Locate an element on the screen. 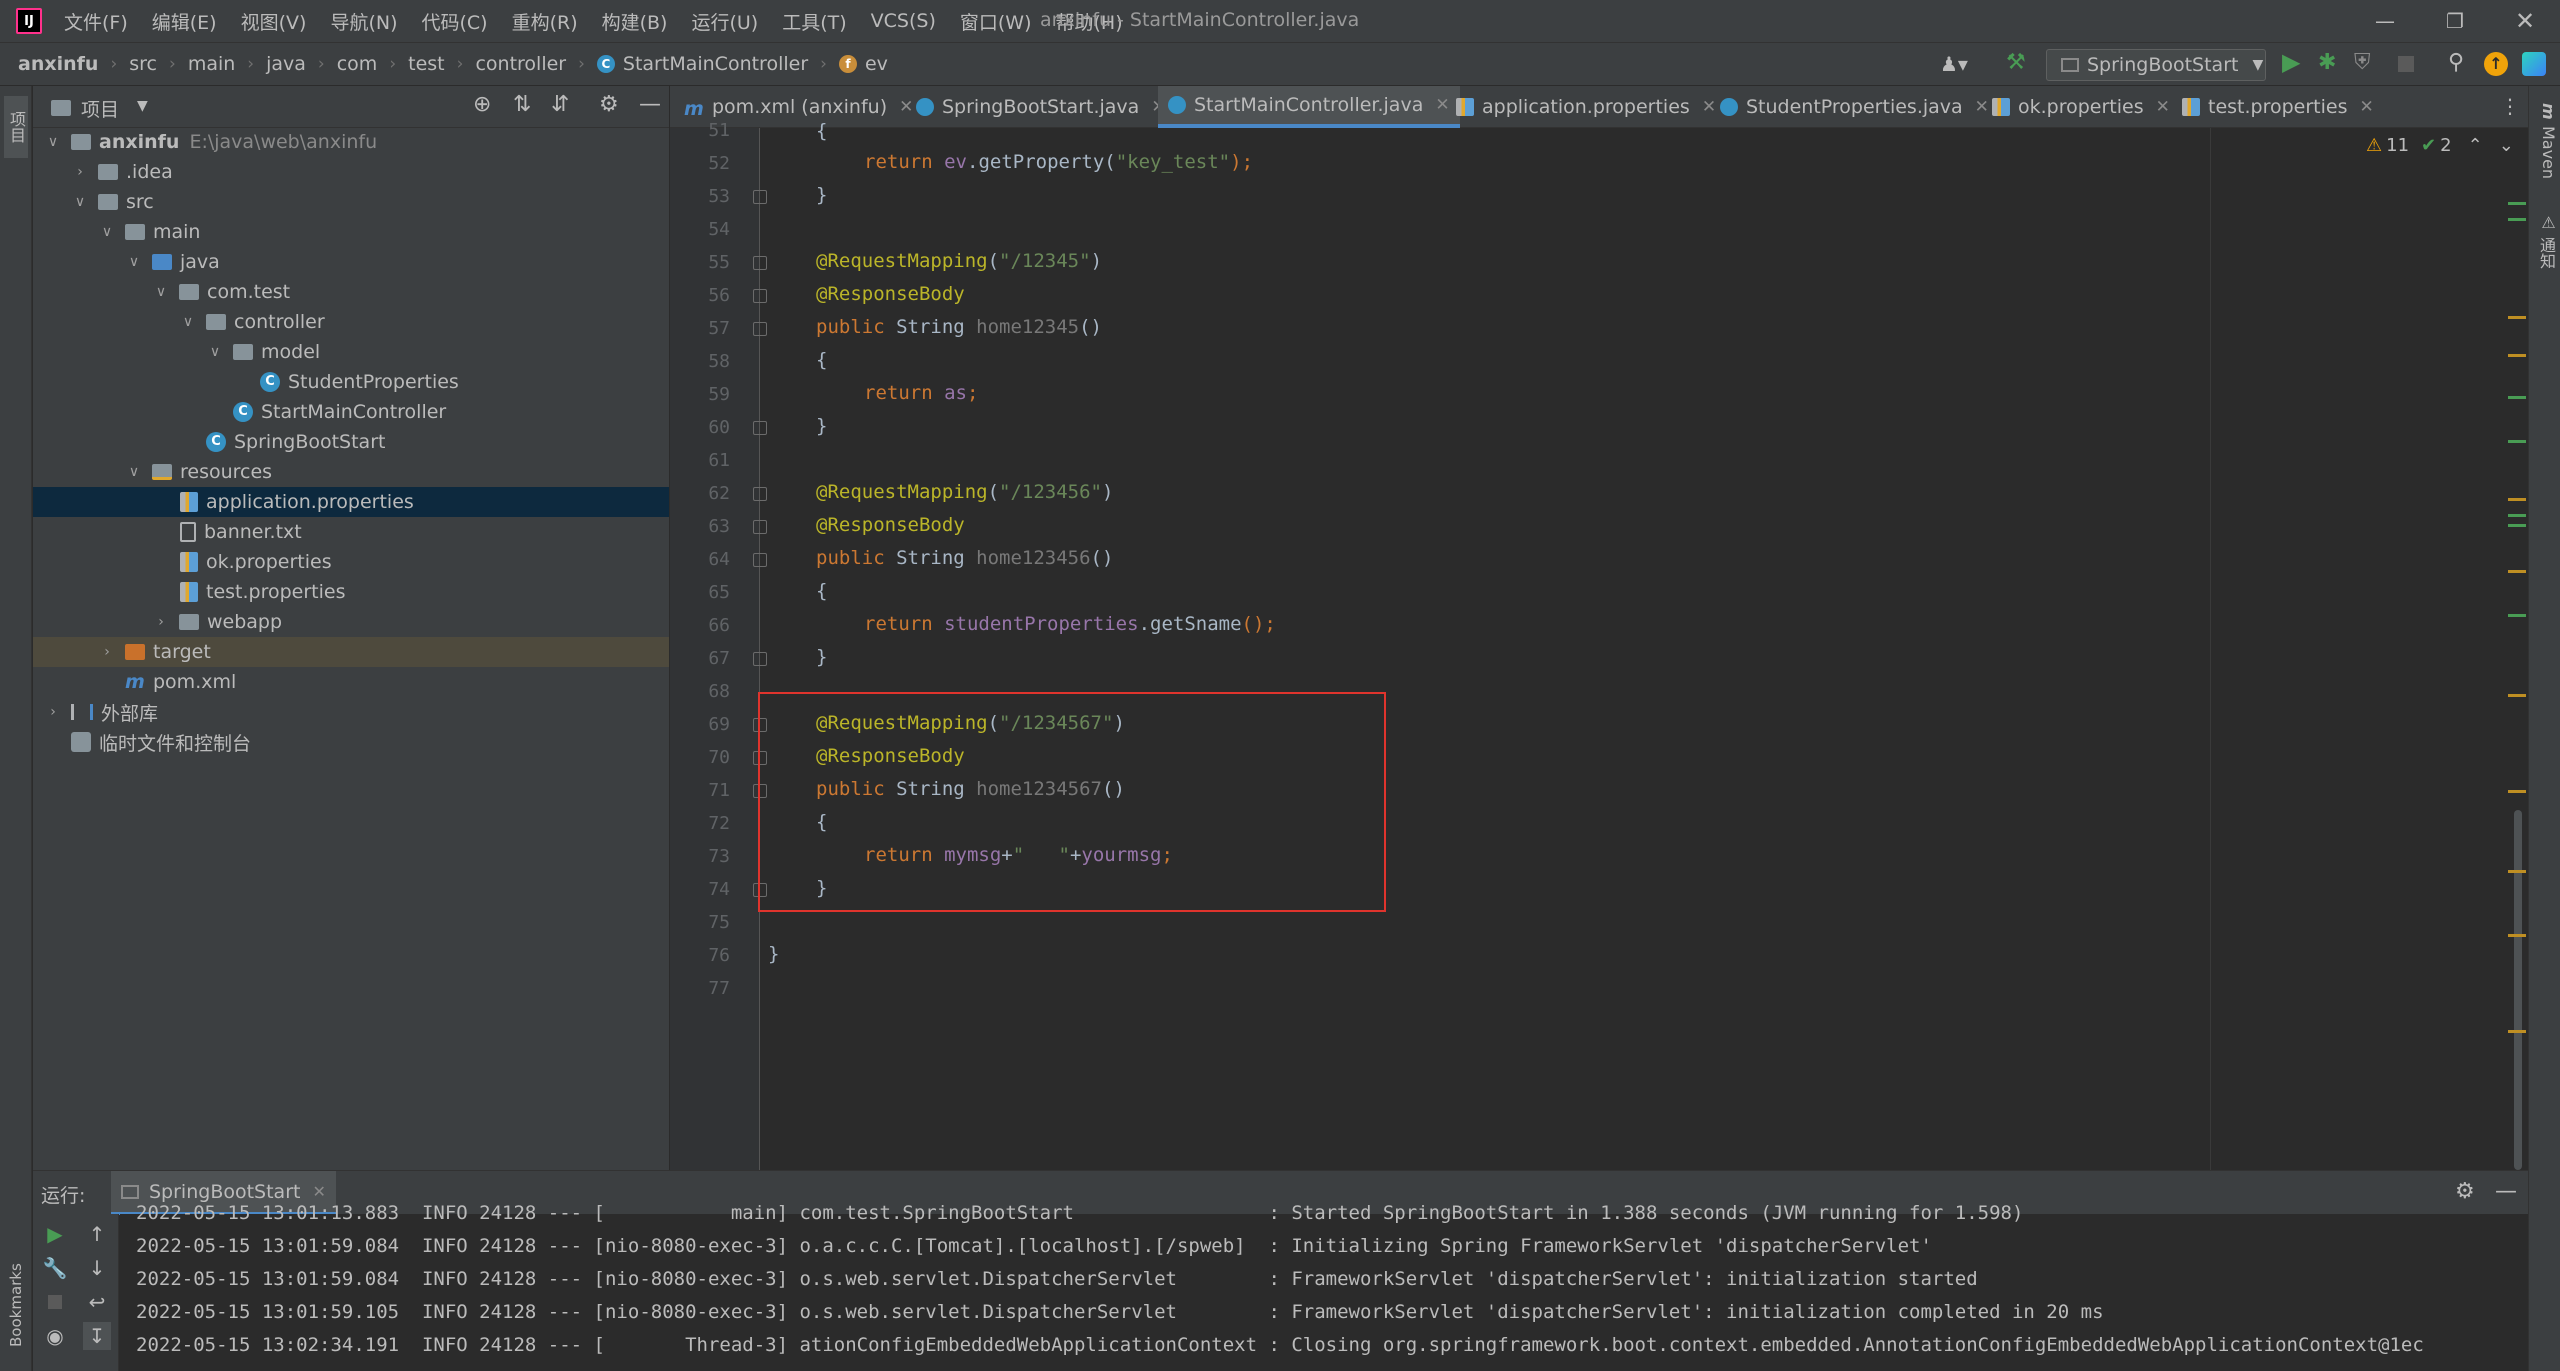 The height and width of the screenshot is (1371, 2560). down-arrow-icon: ↓ is located at coordinates (97, 1268).